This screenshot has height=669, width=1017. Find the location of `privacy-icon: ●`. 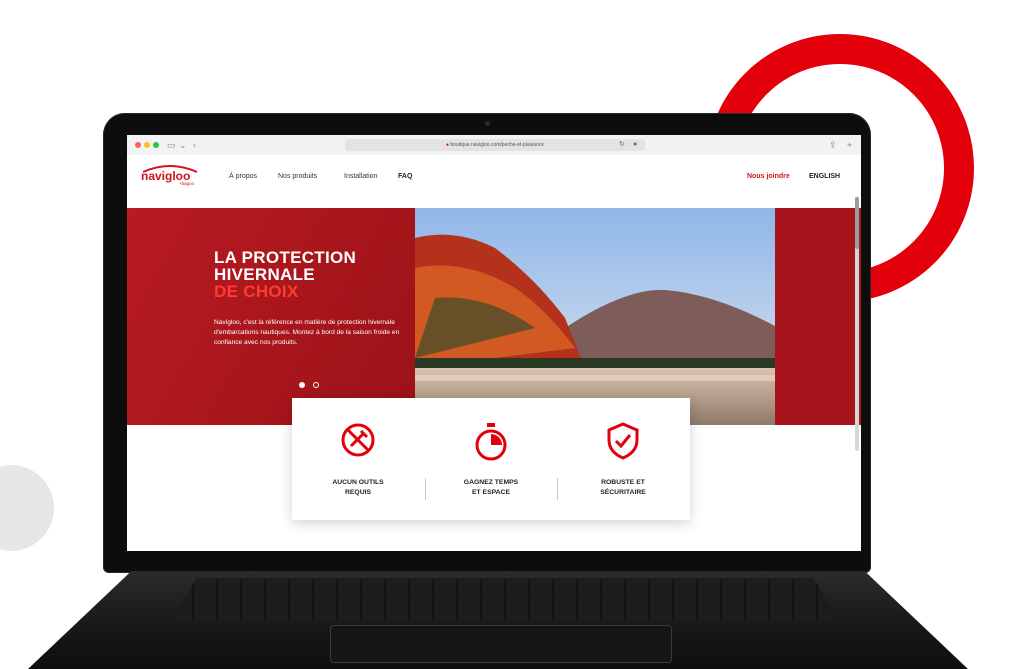

privacy-icon: ● is located at coordinates (635, 145).